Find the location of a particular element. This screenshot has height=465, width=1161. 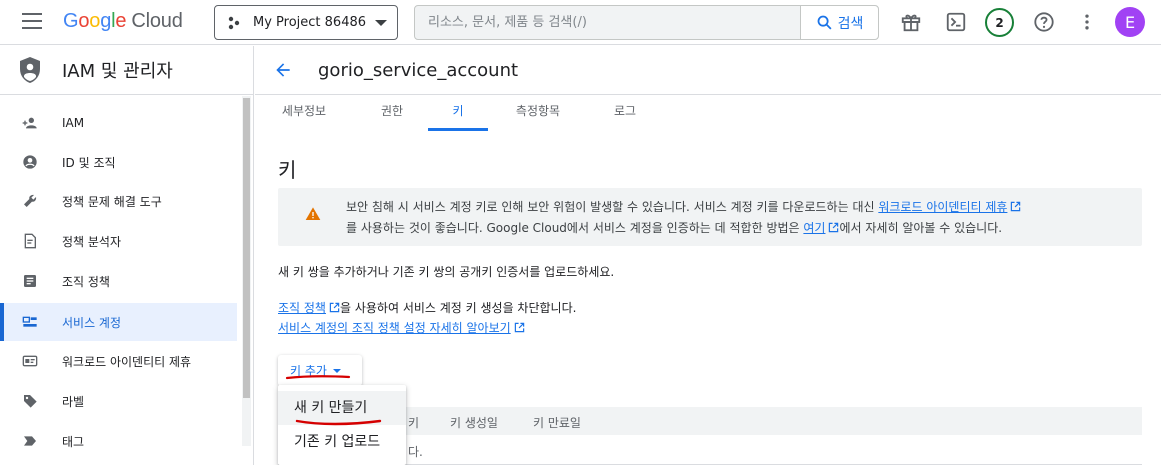

search-button: 검색 is located at coordinates (839, 22).